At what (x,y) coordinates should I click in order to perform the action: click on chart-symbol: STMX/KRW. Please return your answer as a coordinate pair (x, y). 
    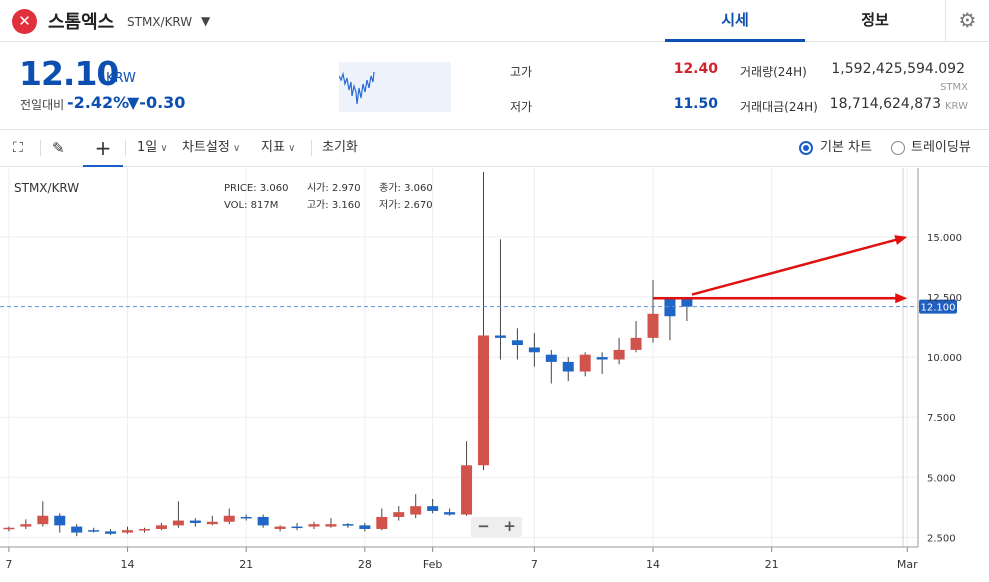
    Looking at the image, I should click on (47, 188).